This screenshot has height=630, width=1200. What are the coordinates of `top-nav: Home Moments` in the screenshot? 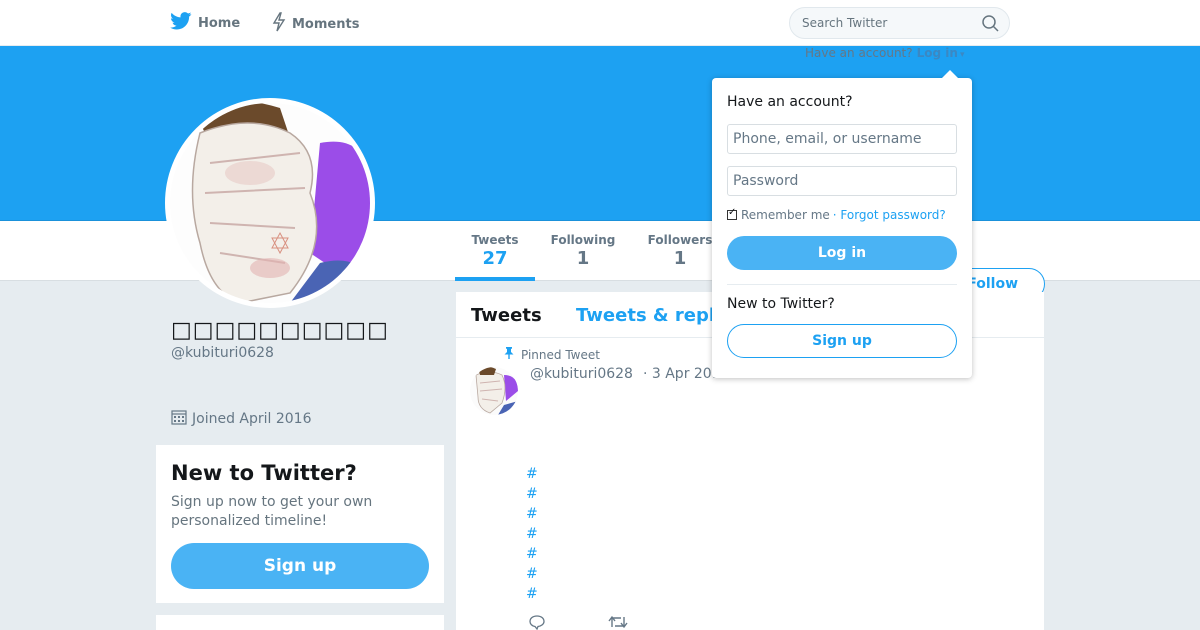 It's located at (600, 23).